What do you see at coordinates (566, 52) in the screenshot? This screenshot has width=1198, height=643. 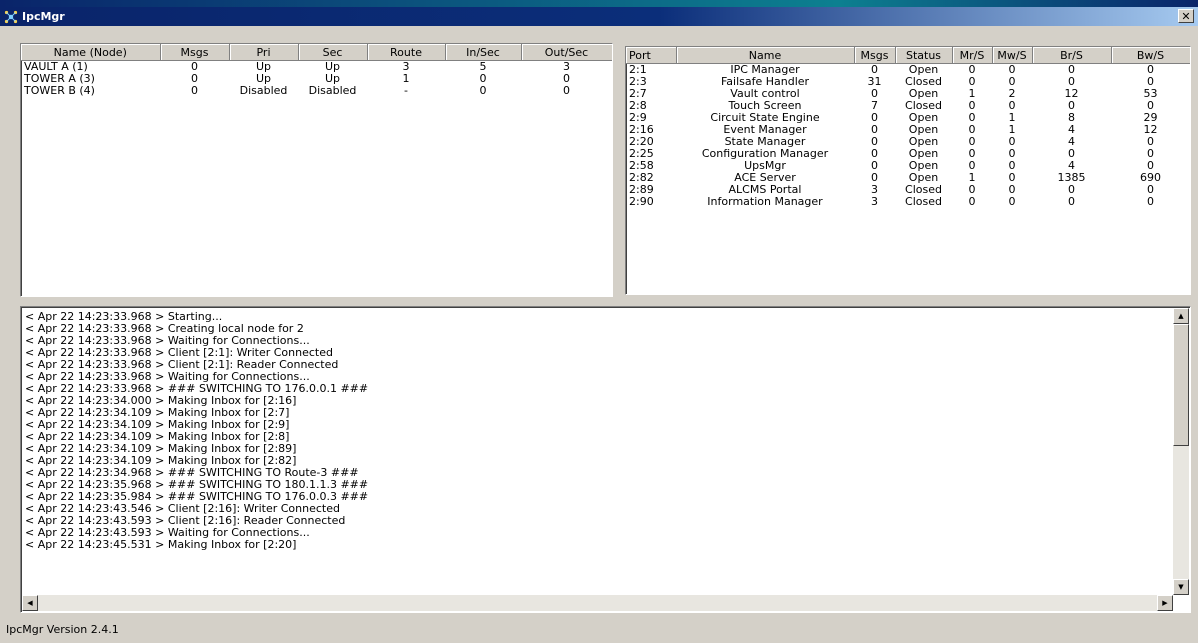 I see `nodes-col-outsec: Out/Sec` at bounding box center [566, 52].